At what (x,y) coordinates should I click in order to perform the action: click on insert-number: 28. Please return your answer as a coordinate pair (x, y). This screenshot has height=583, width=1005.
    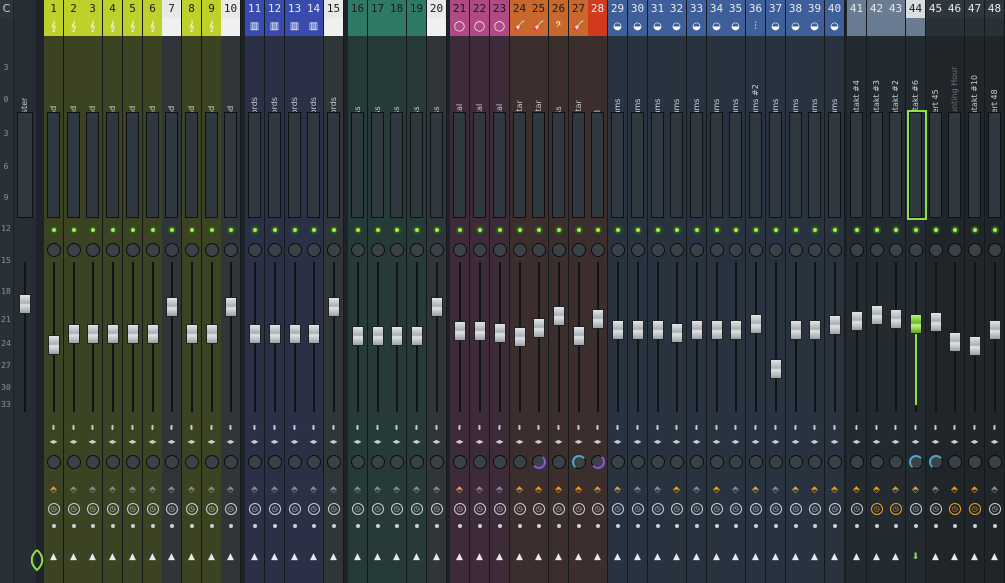
    Looking at the image, I should click on (597, 9).